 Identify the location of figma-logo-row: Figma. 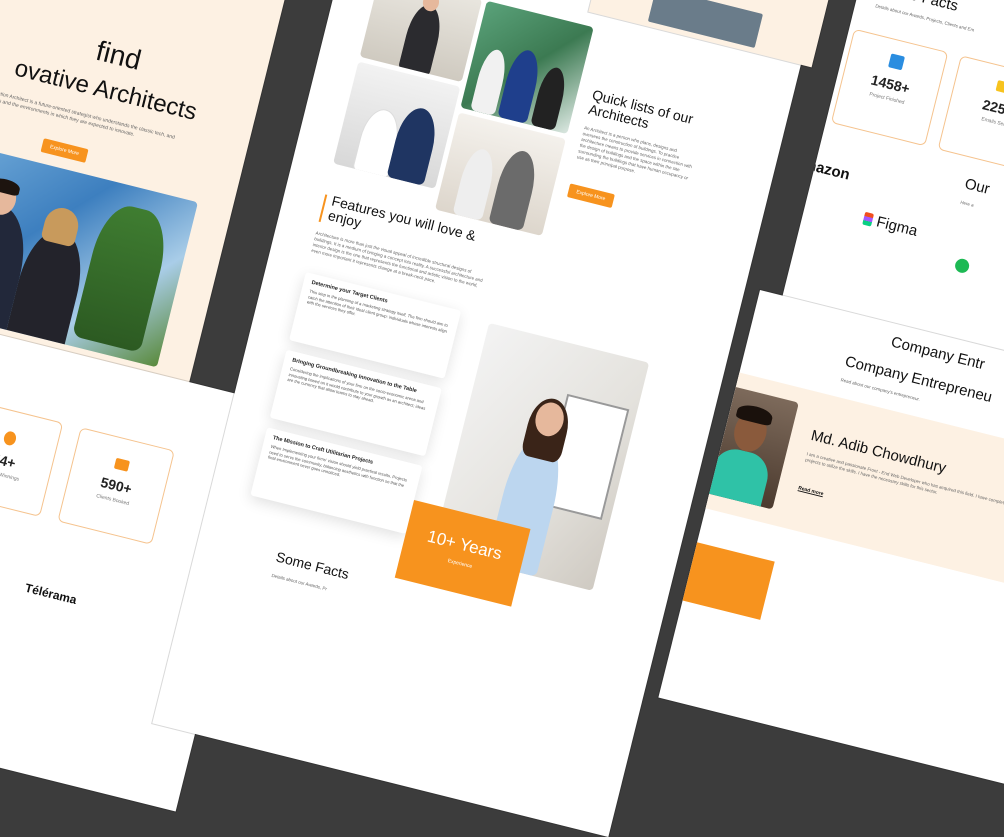
(890, 225).